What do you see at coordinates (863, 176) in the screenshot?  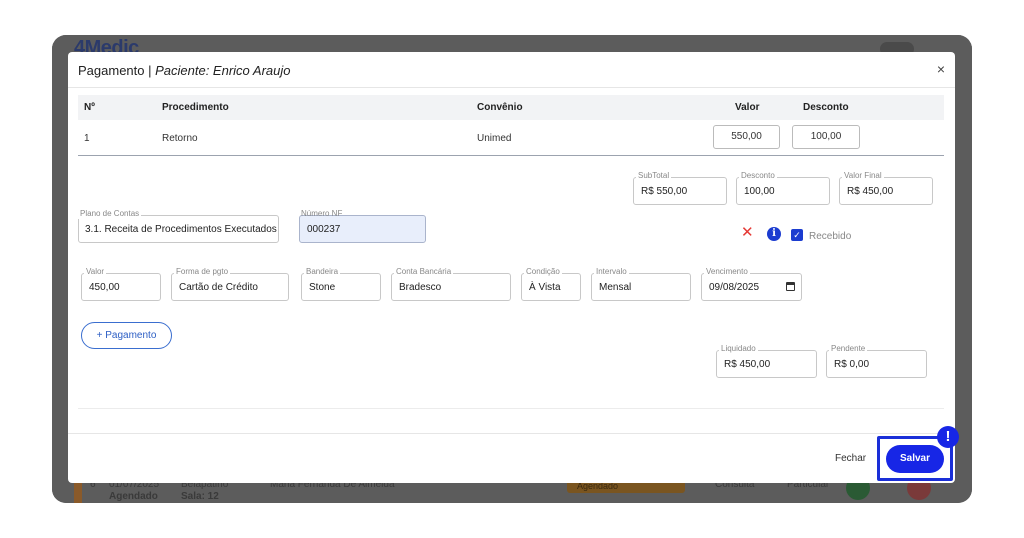 I see `final-value-label: Valor Final` at bounding box center [863, 176].